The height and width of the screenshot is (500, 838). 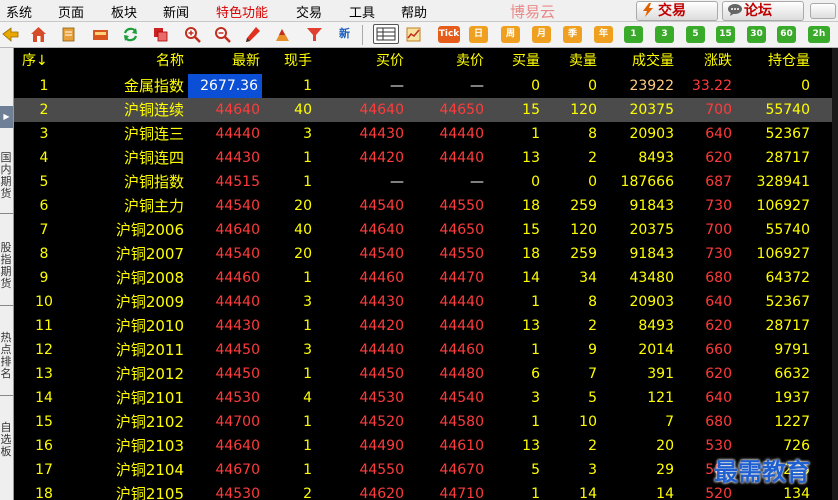 What do you see at coordinates (592, 182) in the screenshot?
I see `cell-ask-vol: 0` at bounding box center [592, 182].